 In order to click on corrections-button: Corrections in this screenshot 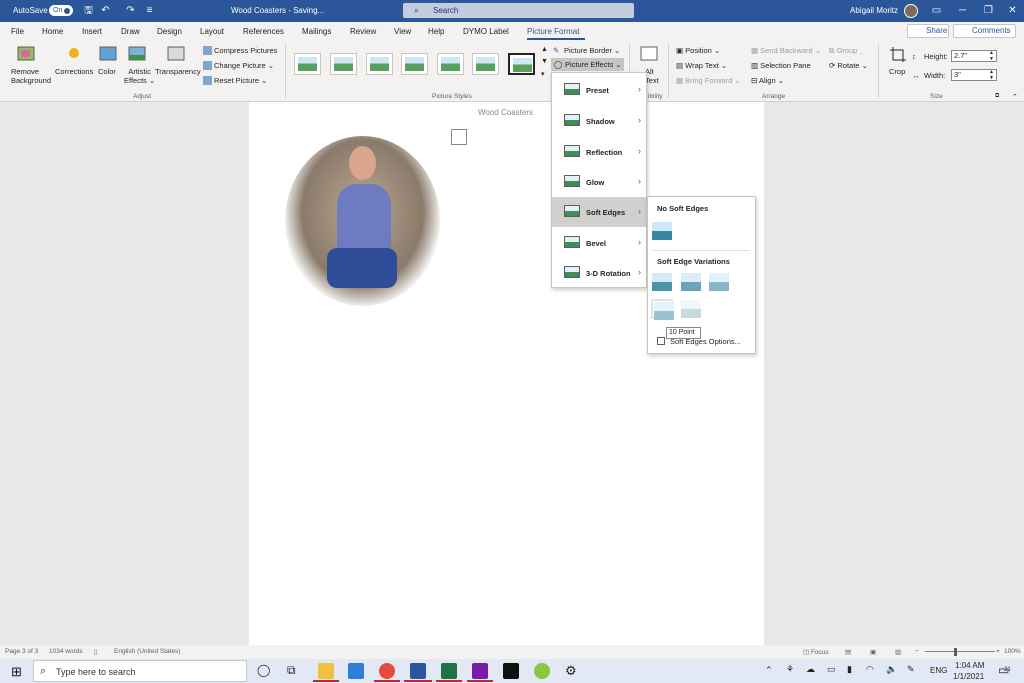, I will do `click(74, 71)`.